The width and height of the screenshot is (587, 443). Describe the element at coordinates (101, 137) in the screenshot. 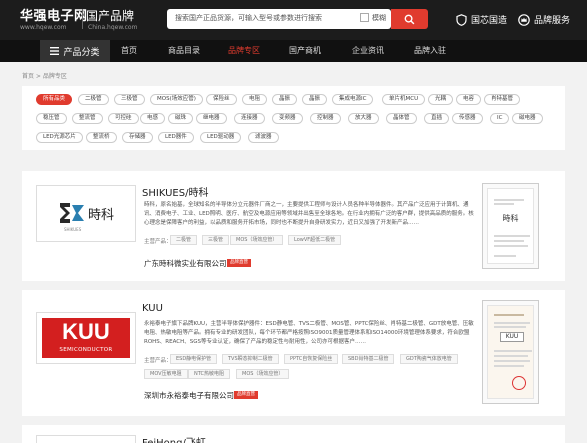

I see `filter-tag: 整流桥` at that location.